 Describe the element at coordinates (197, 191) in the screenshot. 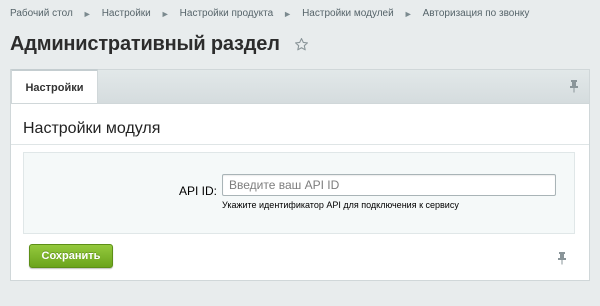

I see `api-id-label: API ID:` at that location.